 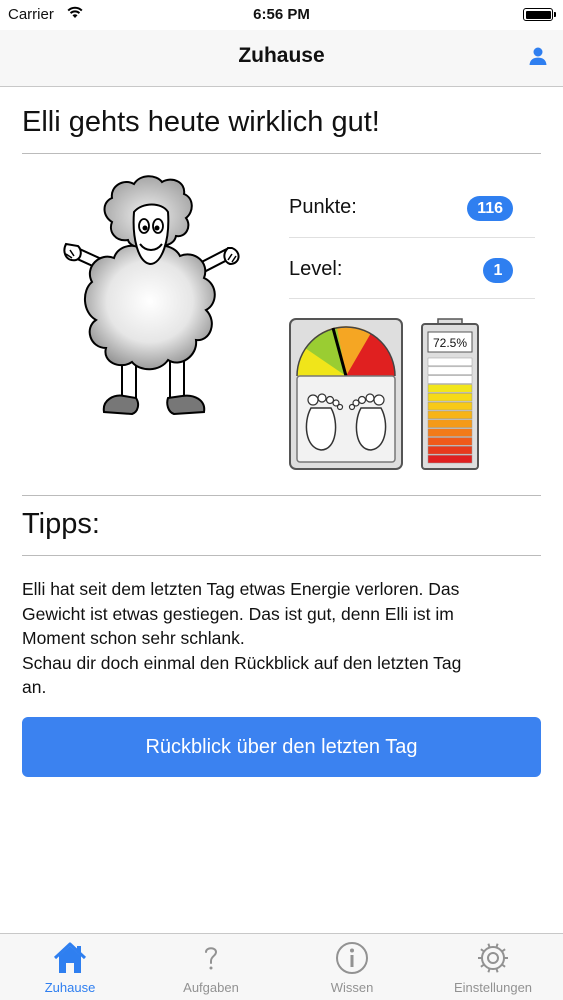 I want to click on navigation-bar: Zuhause, so click(x=281, y=58).